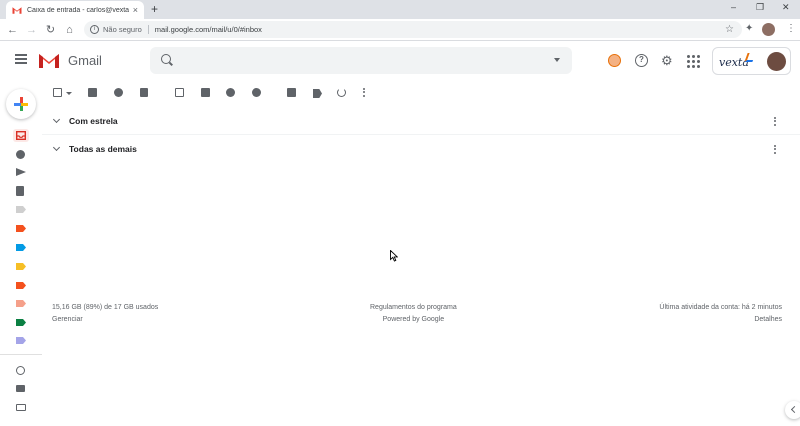 The image size is (800, 426). Describe the element at coordinates (31, 30) in the screenshot. I see `forward-button: →` at that location.